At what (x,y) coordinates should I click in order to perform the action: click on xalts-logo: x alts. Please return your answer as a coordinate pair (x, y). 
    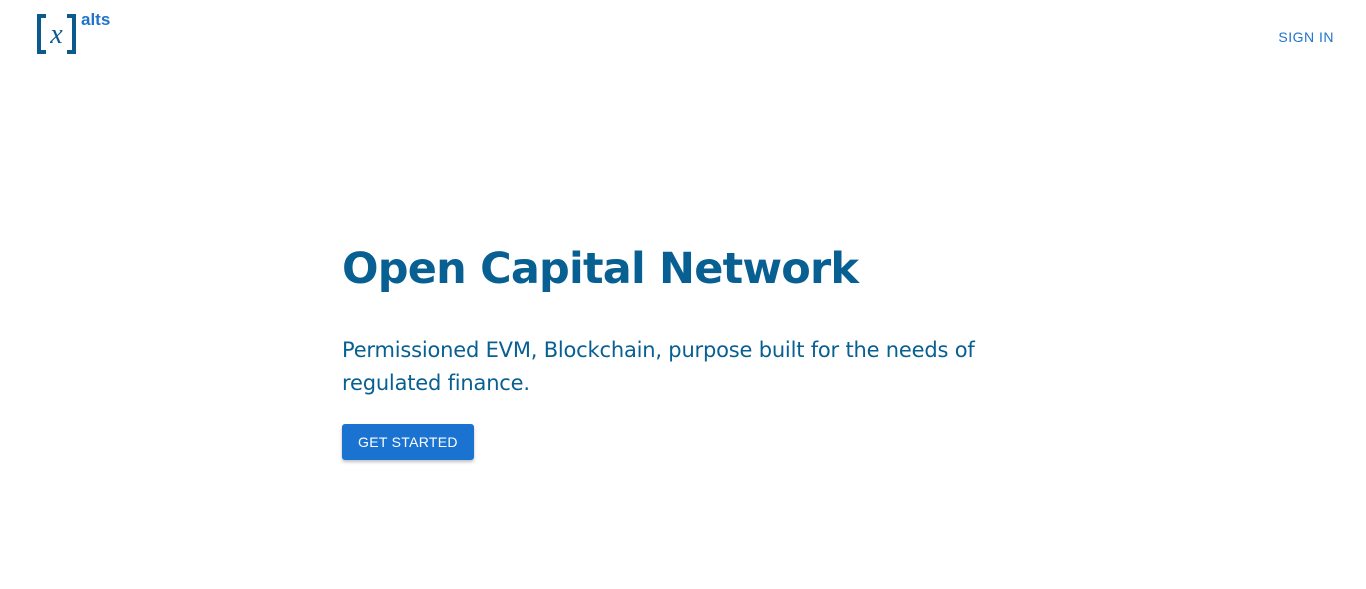
    Looking at the image, I should click on (77, 34).